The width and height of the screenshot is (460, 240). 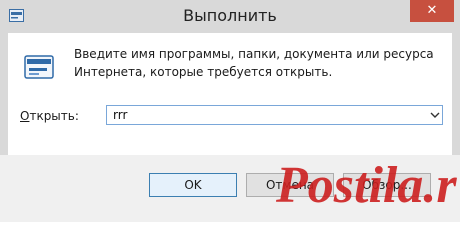 I want to click on chevron-down-icon, so click(x=435, y=115).